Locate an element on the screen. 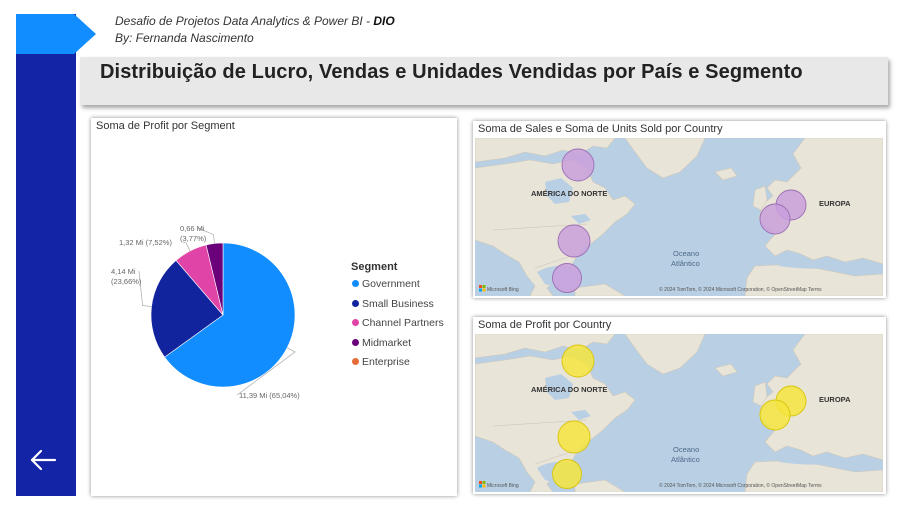  legend-label: Government is located at coordinates (391, 284).